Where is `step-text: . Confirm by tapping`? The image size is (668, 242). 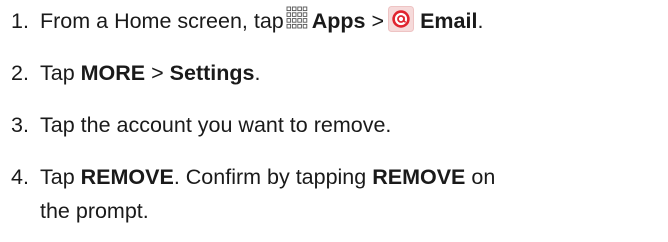
step-text: . Confirm by tapping is located at coordinates (270, 177).